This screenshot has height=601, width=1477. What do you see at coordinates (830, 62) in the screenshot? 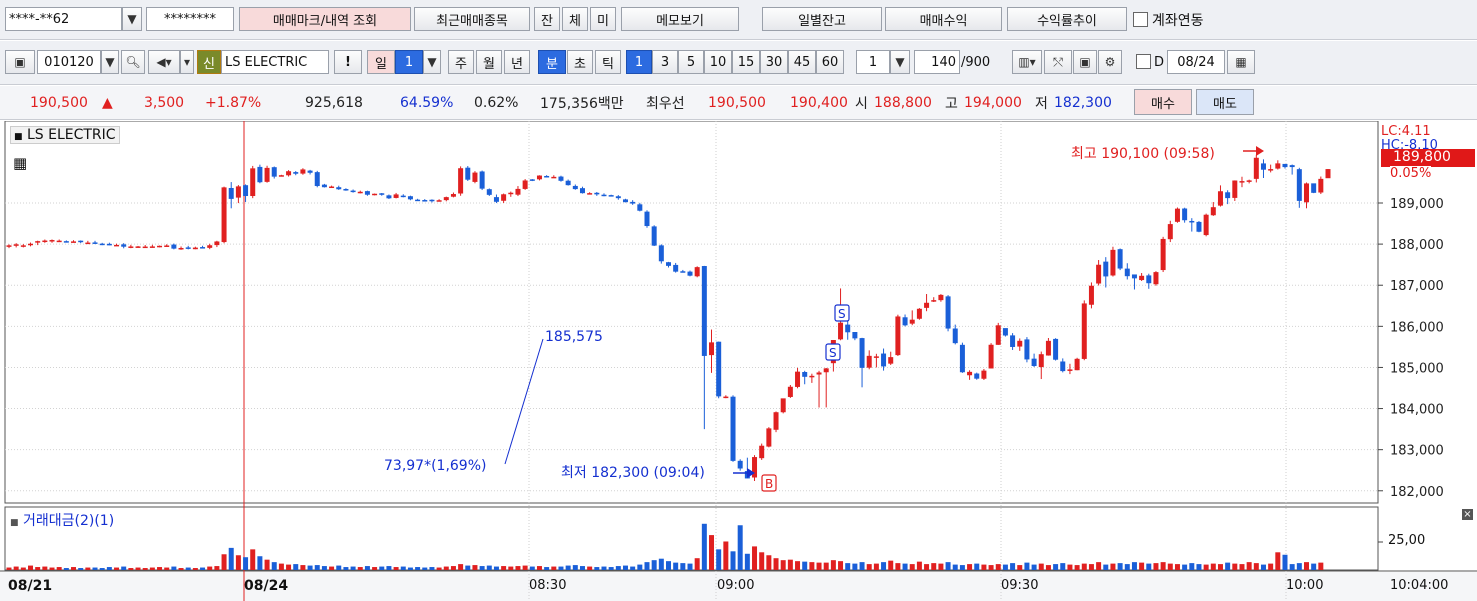
I see `interval-button-60: 60` at bounding box center [830, 62].